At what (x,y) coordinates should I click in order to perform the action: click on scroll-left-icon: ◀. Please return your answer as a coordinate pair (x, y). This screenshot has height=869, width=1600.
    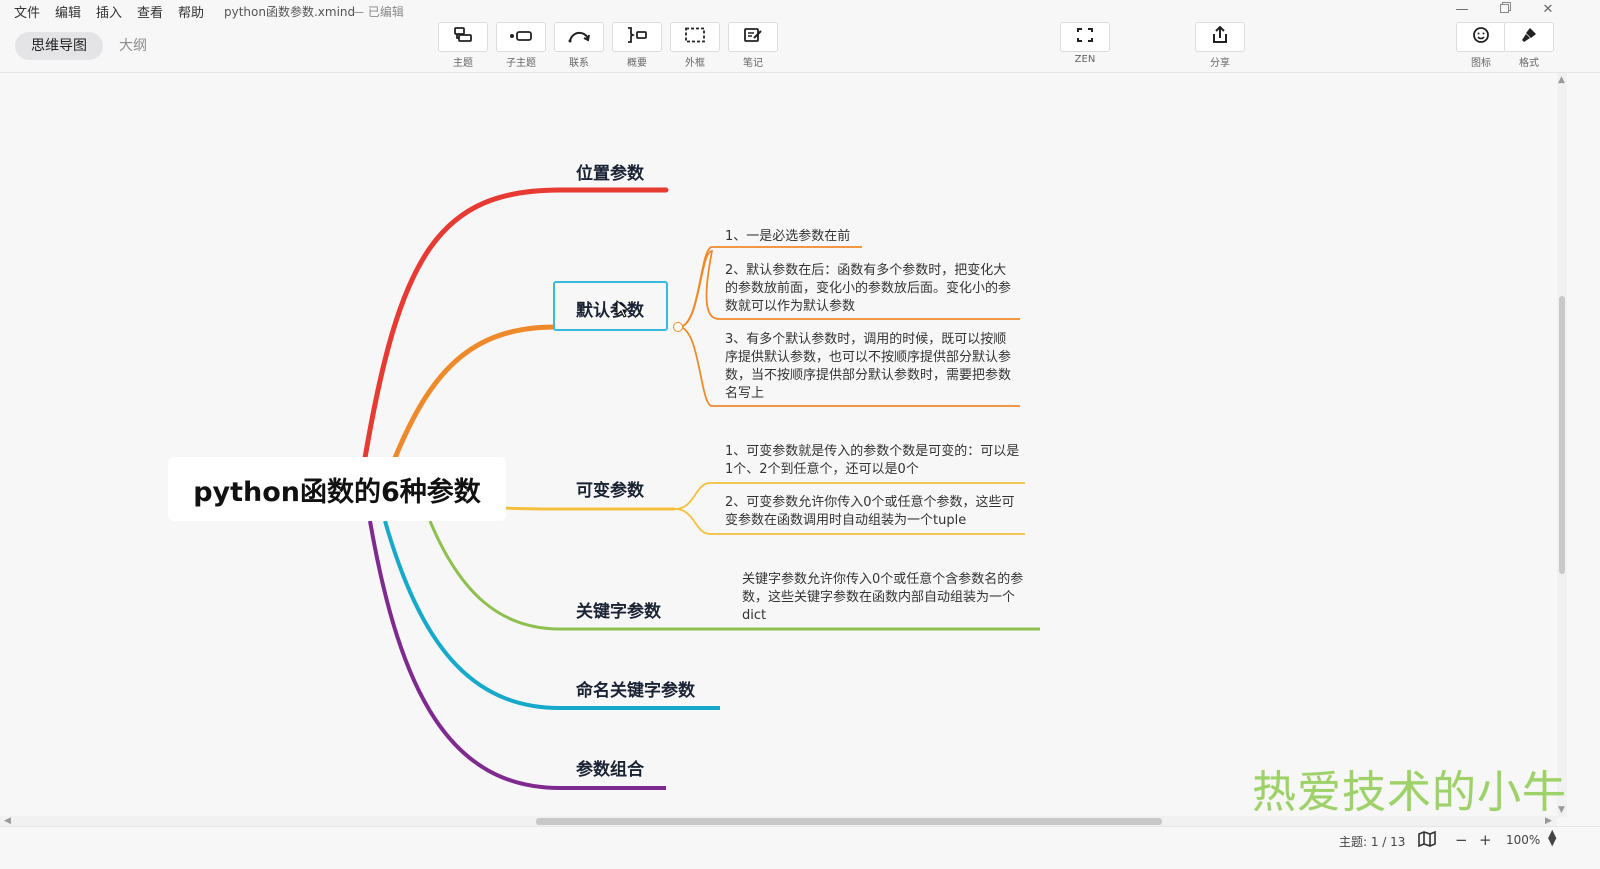
    Looking at the image, I should click on (7, 821).